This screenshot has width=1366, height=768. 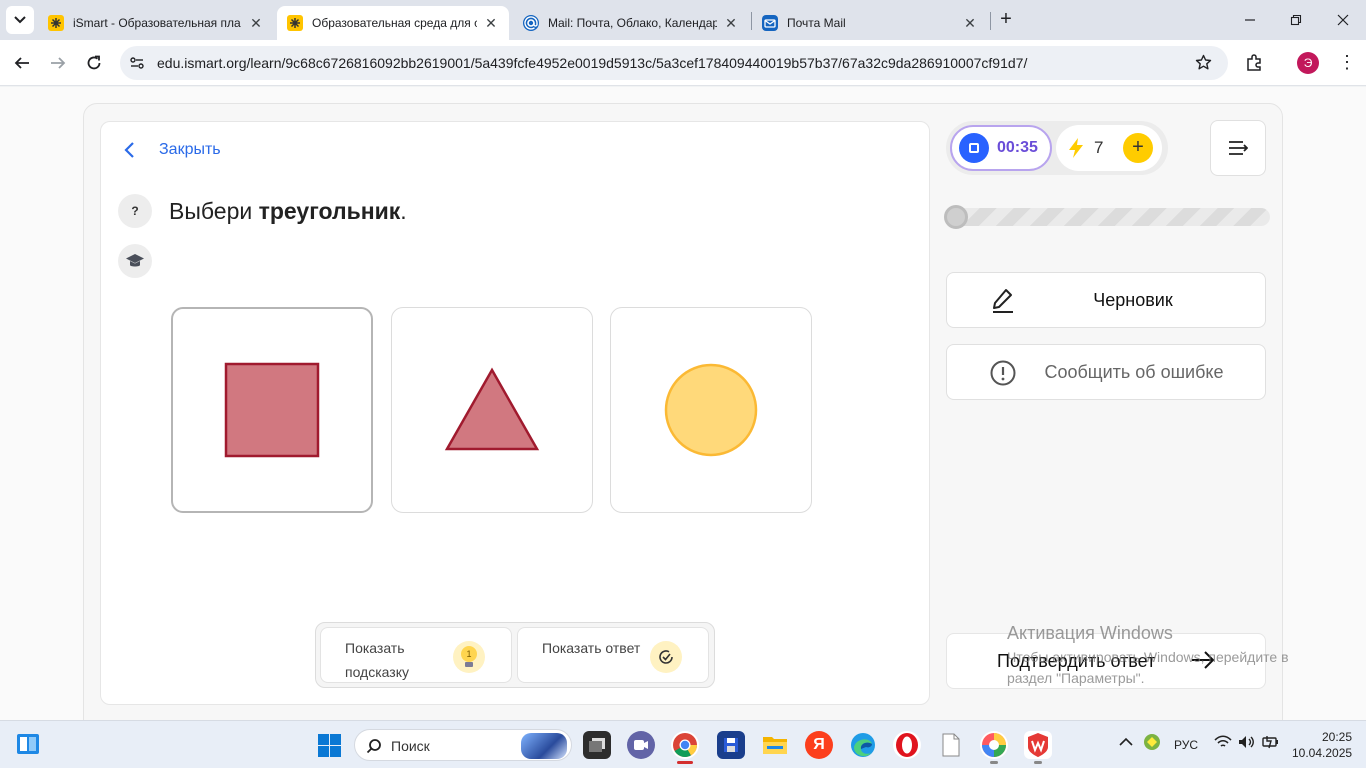 I want to click on triangle-shape, so click(x=492, y=409).